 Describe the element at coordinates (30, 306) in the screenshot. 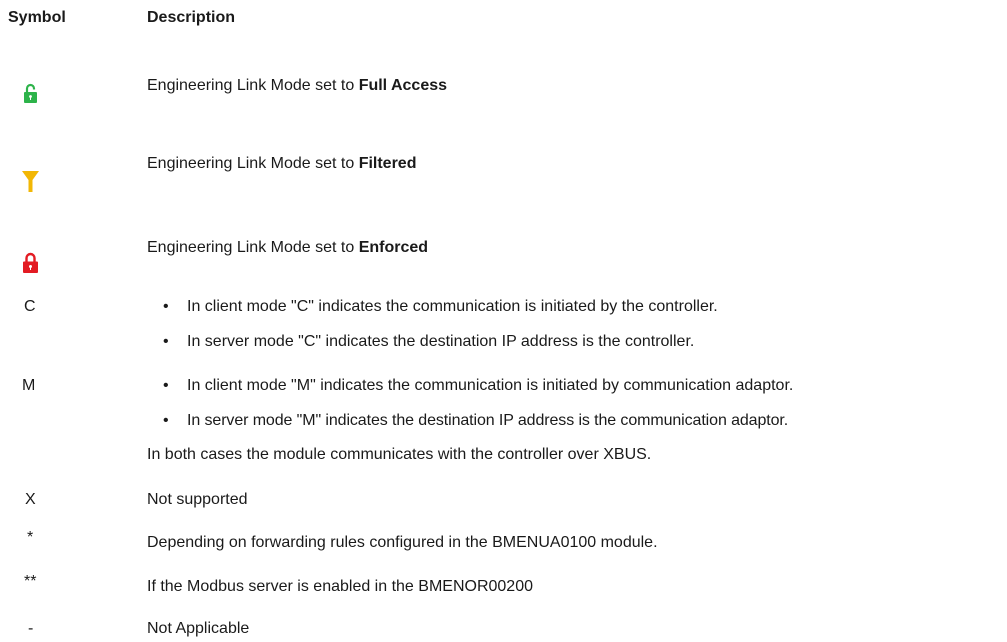

I see `symbol-c: C` at that location.